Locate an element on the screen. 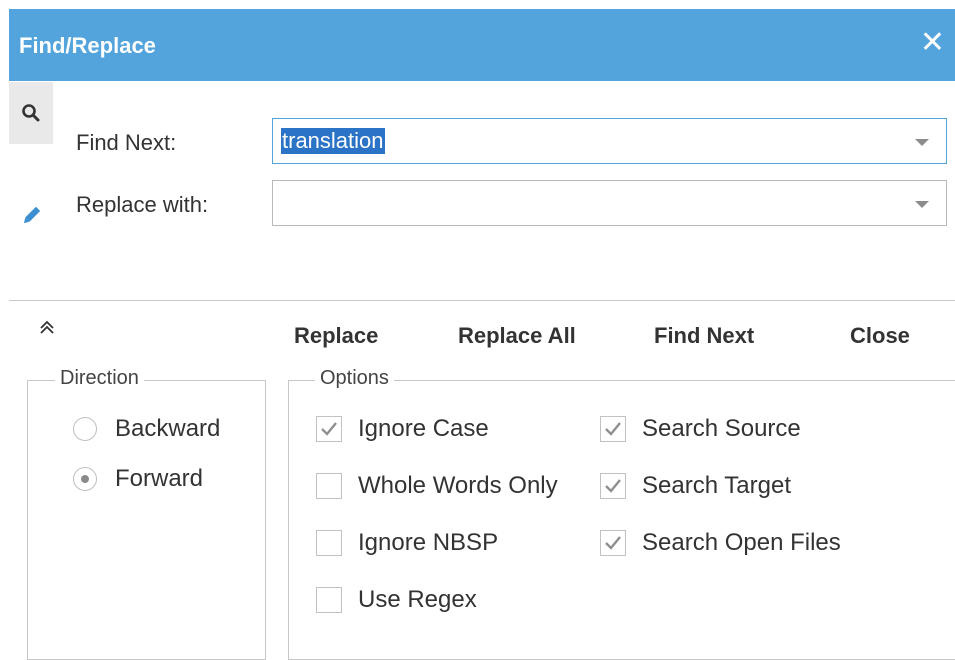 The image size is (955, 660). ignore-case-label: Ignore Case is located at coordinates (423, 428).